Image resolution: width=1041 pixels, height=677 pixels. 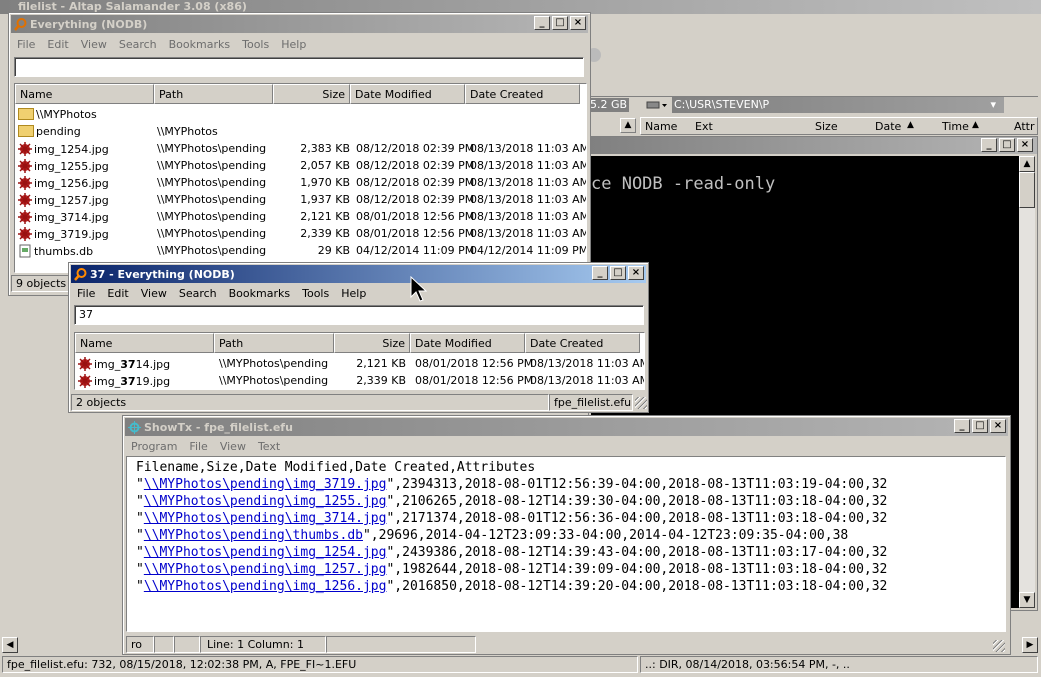 What do you see at coordinates (299, 67) in the screenshot?
I see `everything1-search-input` at bounding box center [299, 67].